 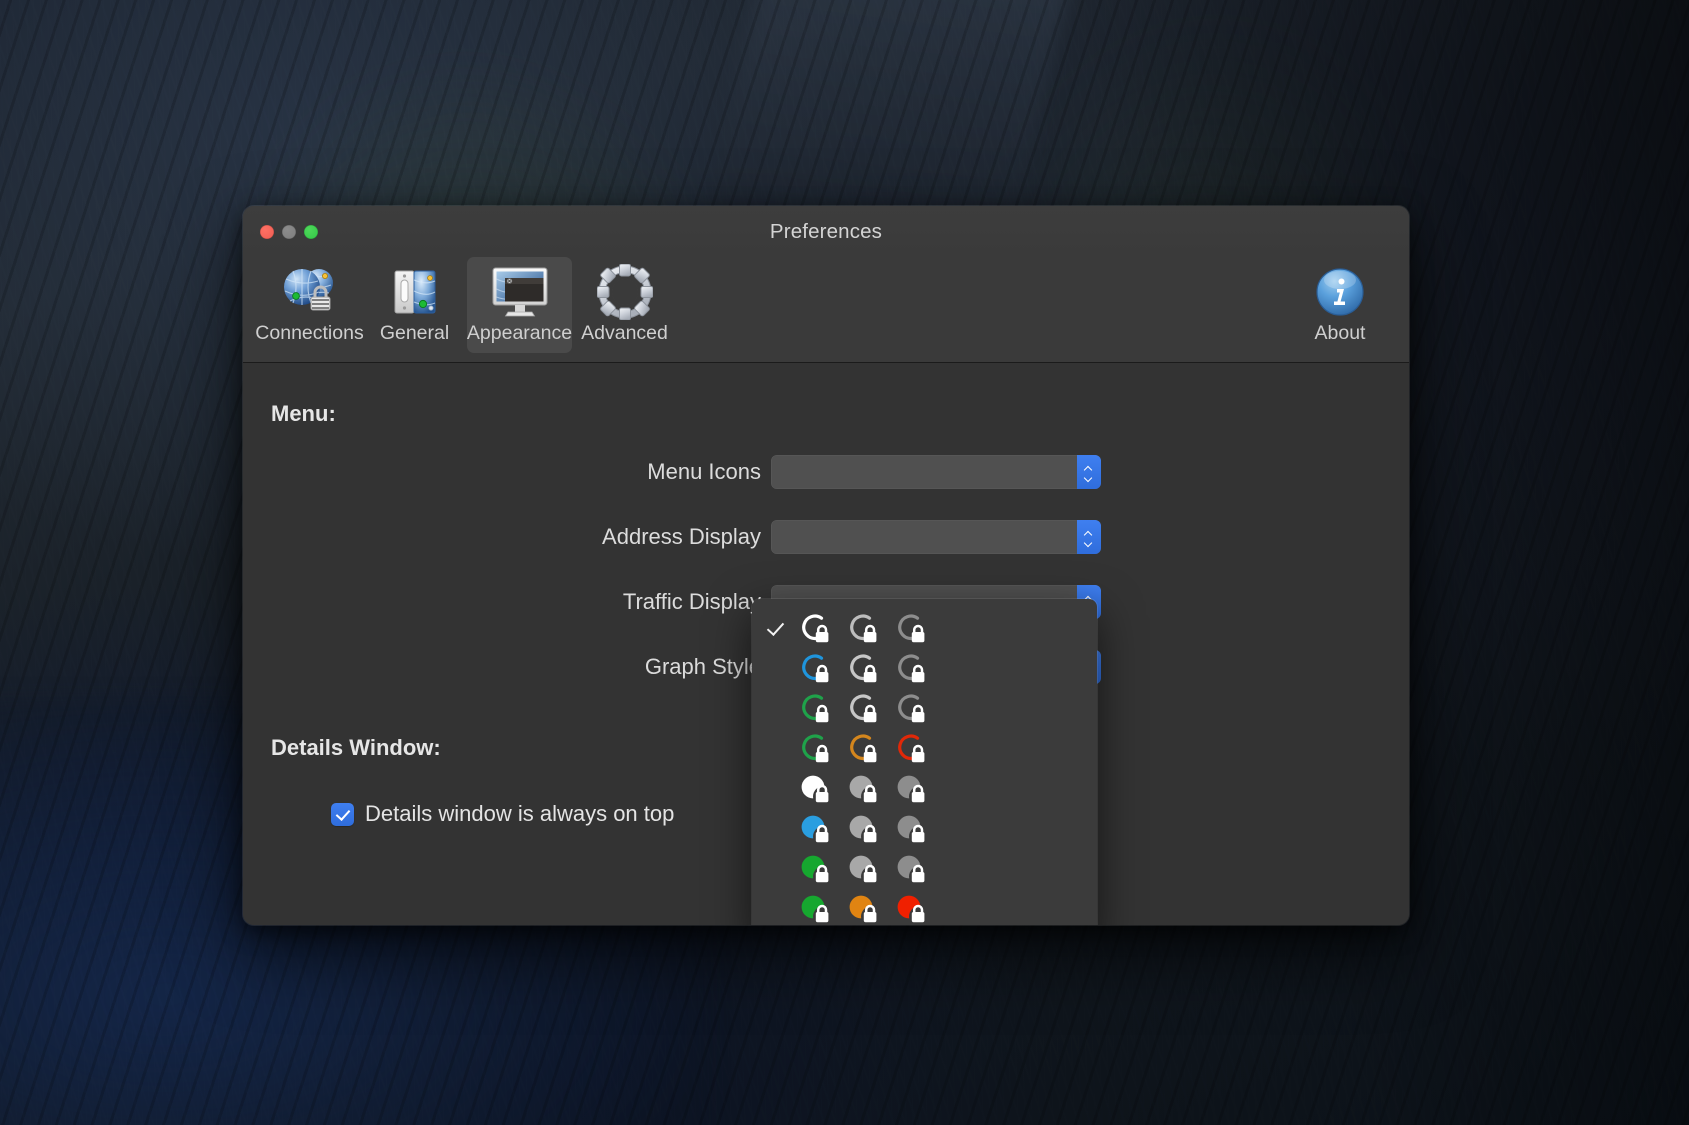 I want to click on ring-blue-lock-icon, so click(x=816, y=669).